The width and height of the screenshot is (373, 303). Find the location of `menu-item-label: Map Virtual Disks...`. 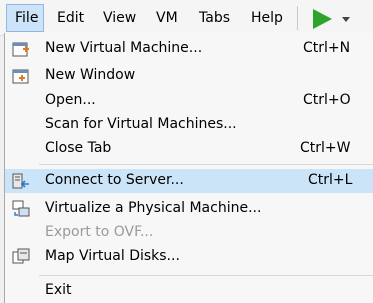

menu-item-label: Map Virtual Disks... is located at coordinates (112, 256).